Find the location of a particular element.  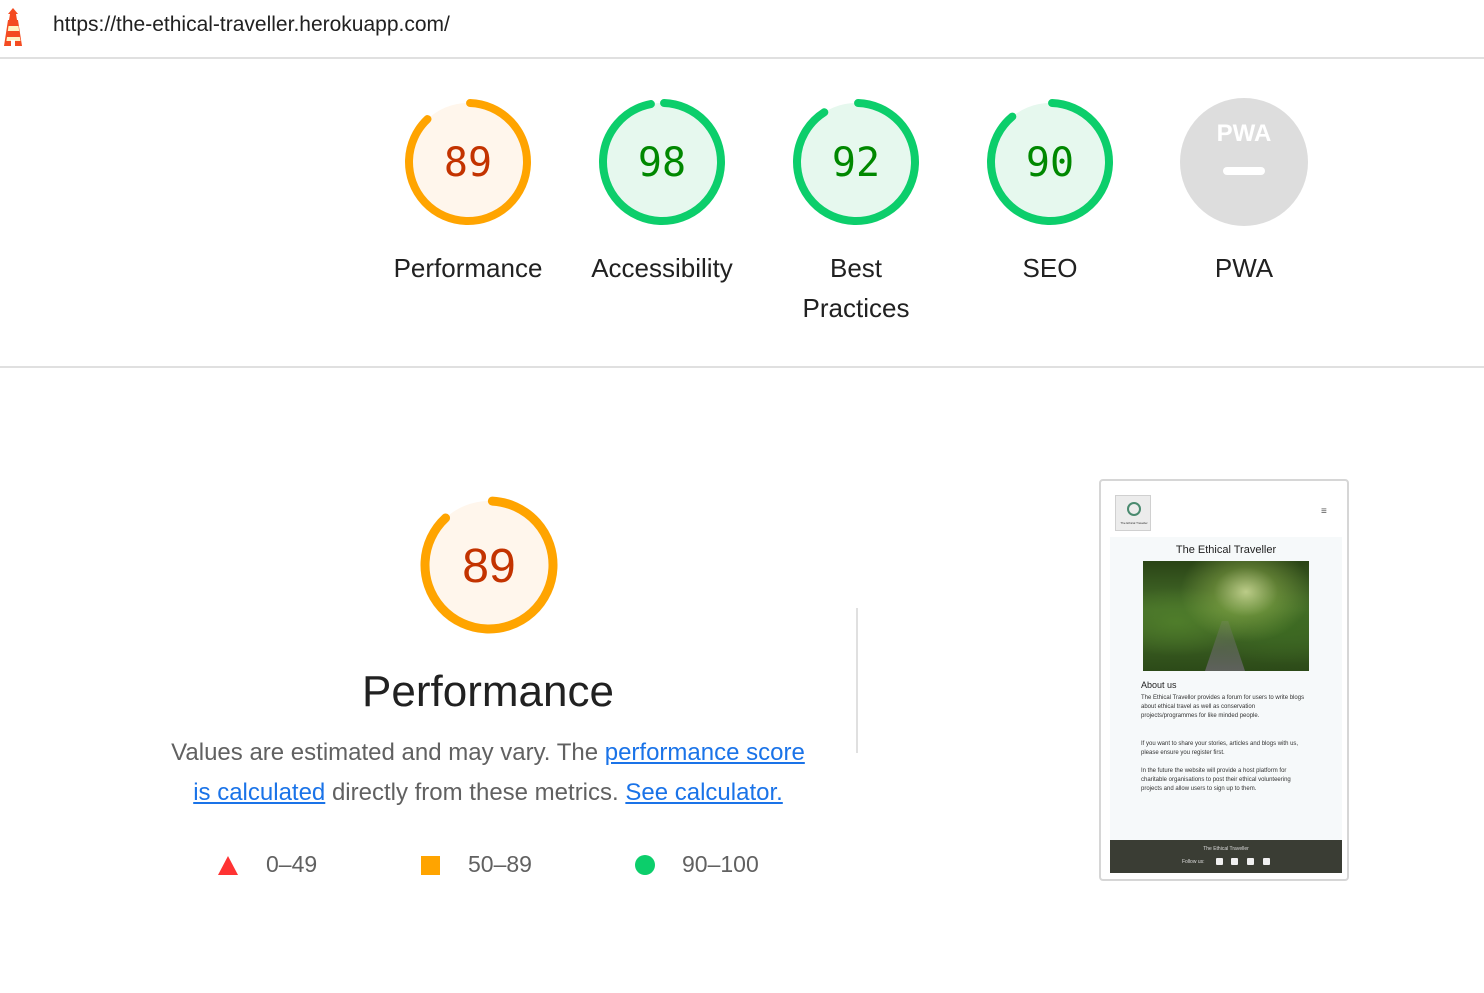

score-value: 90 is located at coordinates (1050, 163).